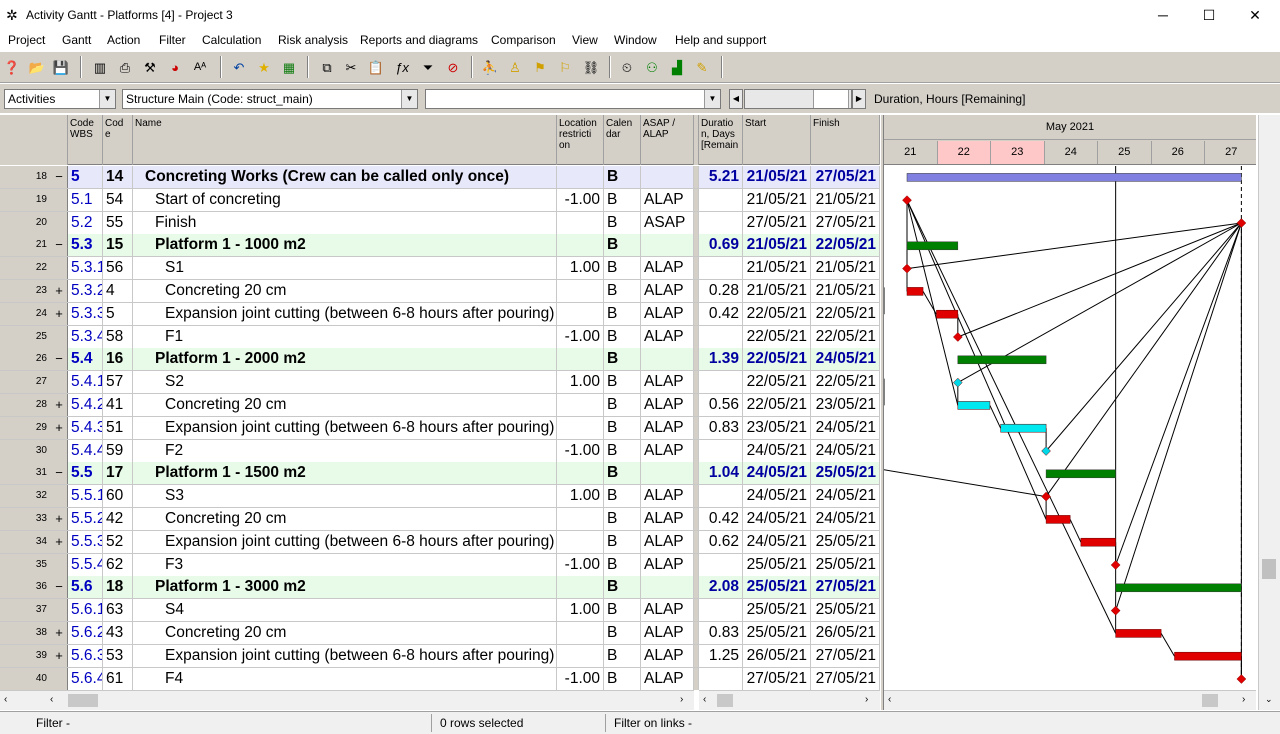 This screenshot has width=1280, height=734. Describe the element at coordinates (345, 610) in the screenshot. I see `cell-name: S4` at that location.